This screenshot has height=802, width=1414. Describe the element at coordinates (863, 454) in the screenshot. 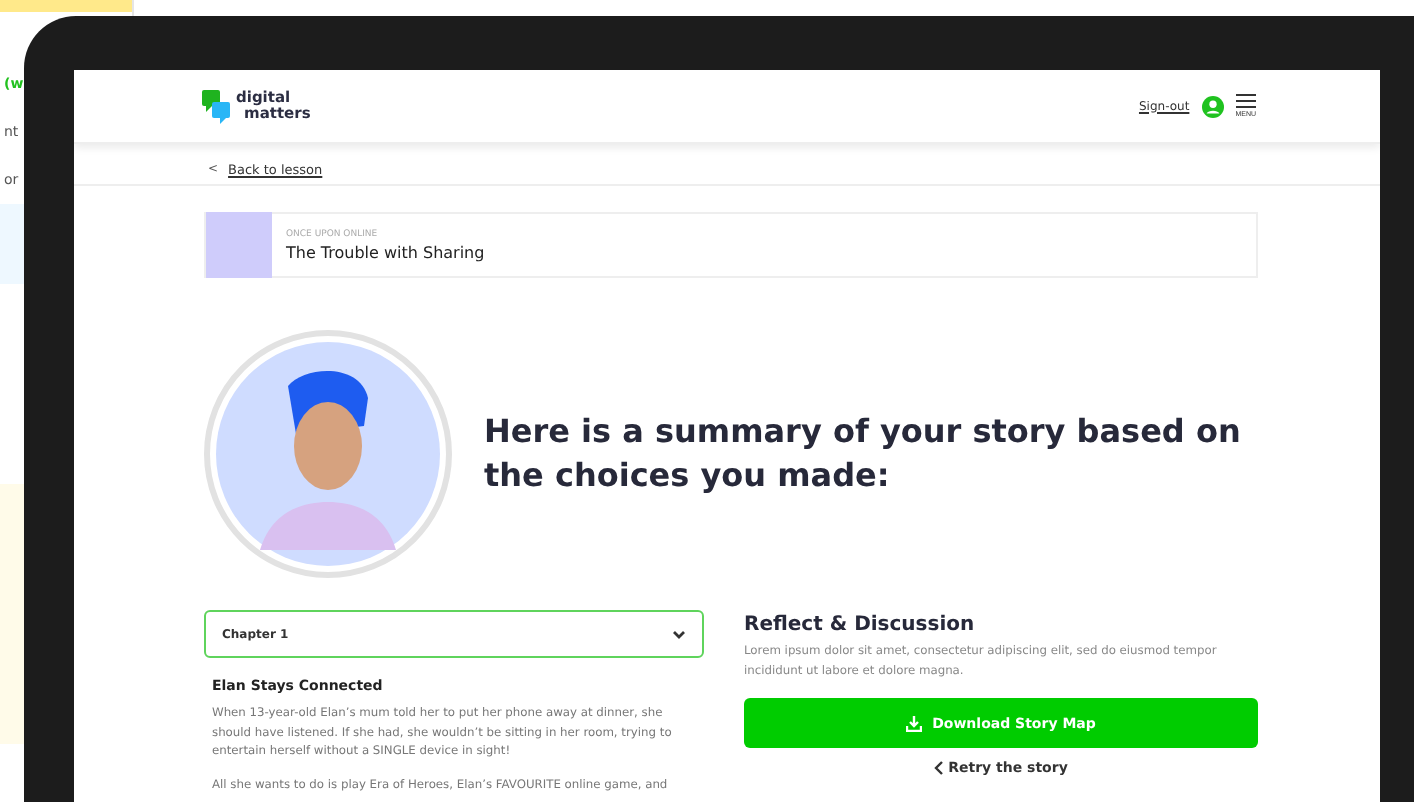

I see `summary-heading: Here is a summary of your story based on the choices you made:` at that location.